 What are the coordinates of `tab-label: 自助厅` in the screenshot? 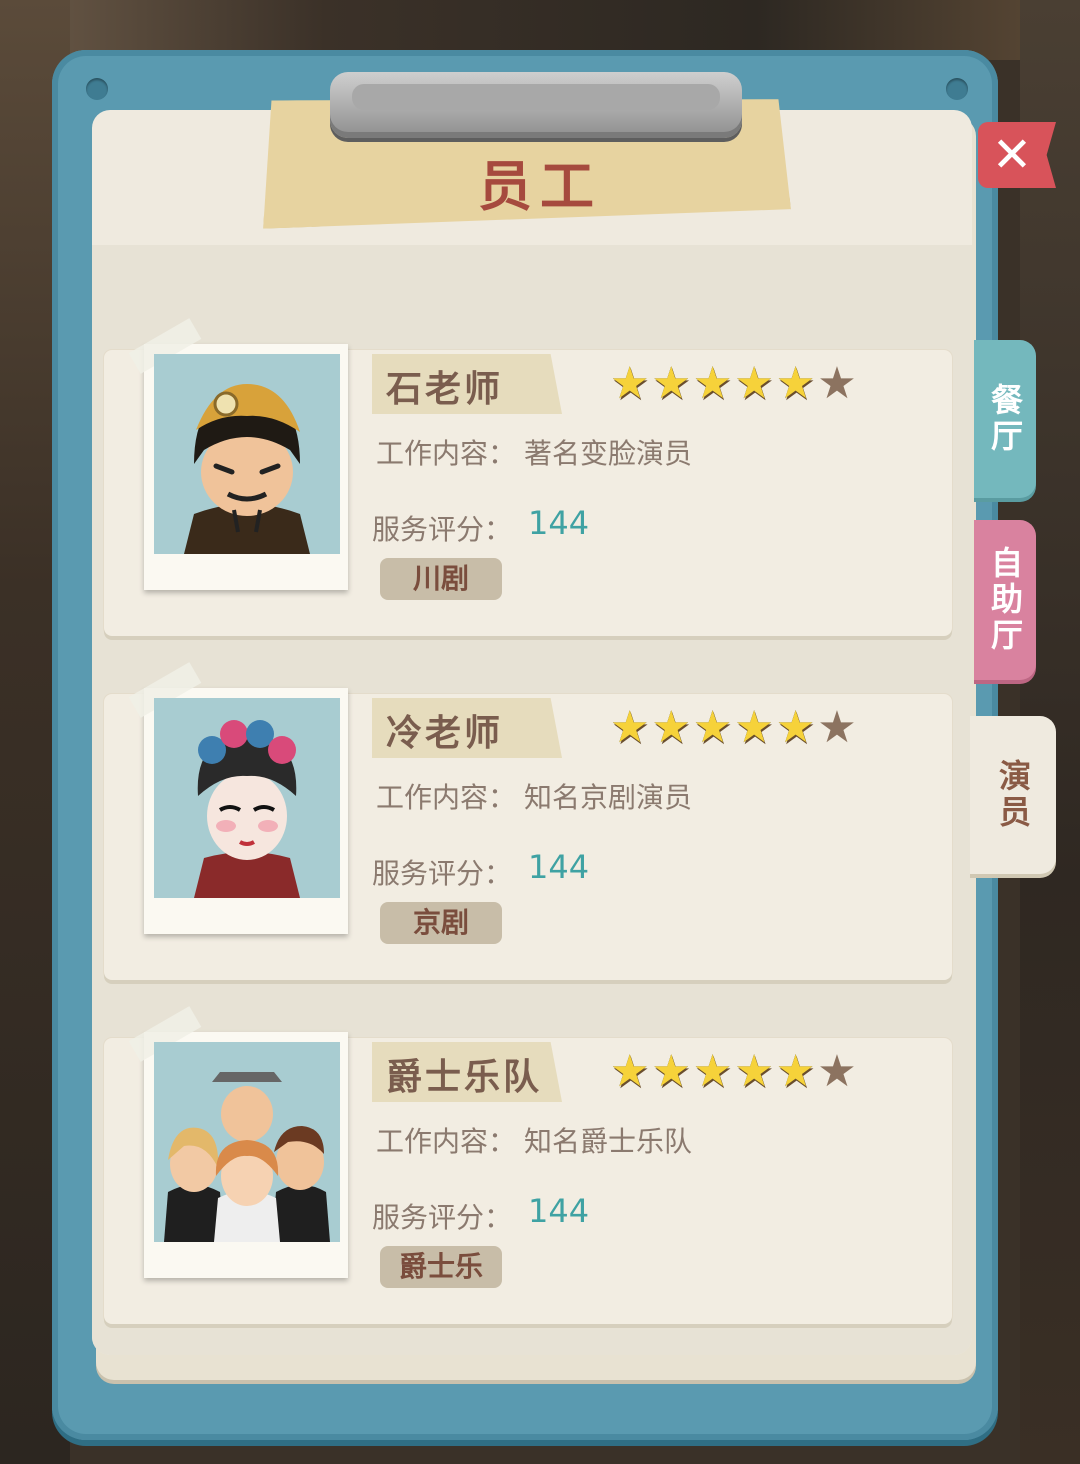 It's located at (1005, 600).